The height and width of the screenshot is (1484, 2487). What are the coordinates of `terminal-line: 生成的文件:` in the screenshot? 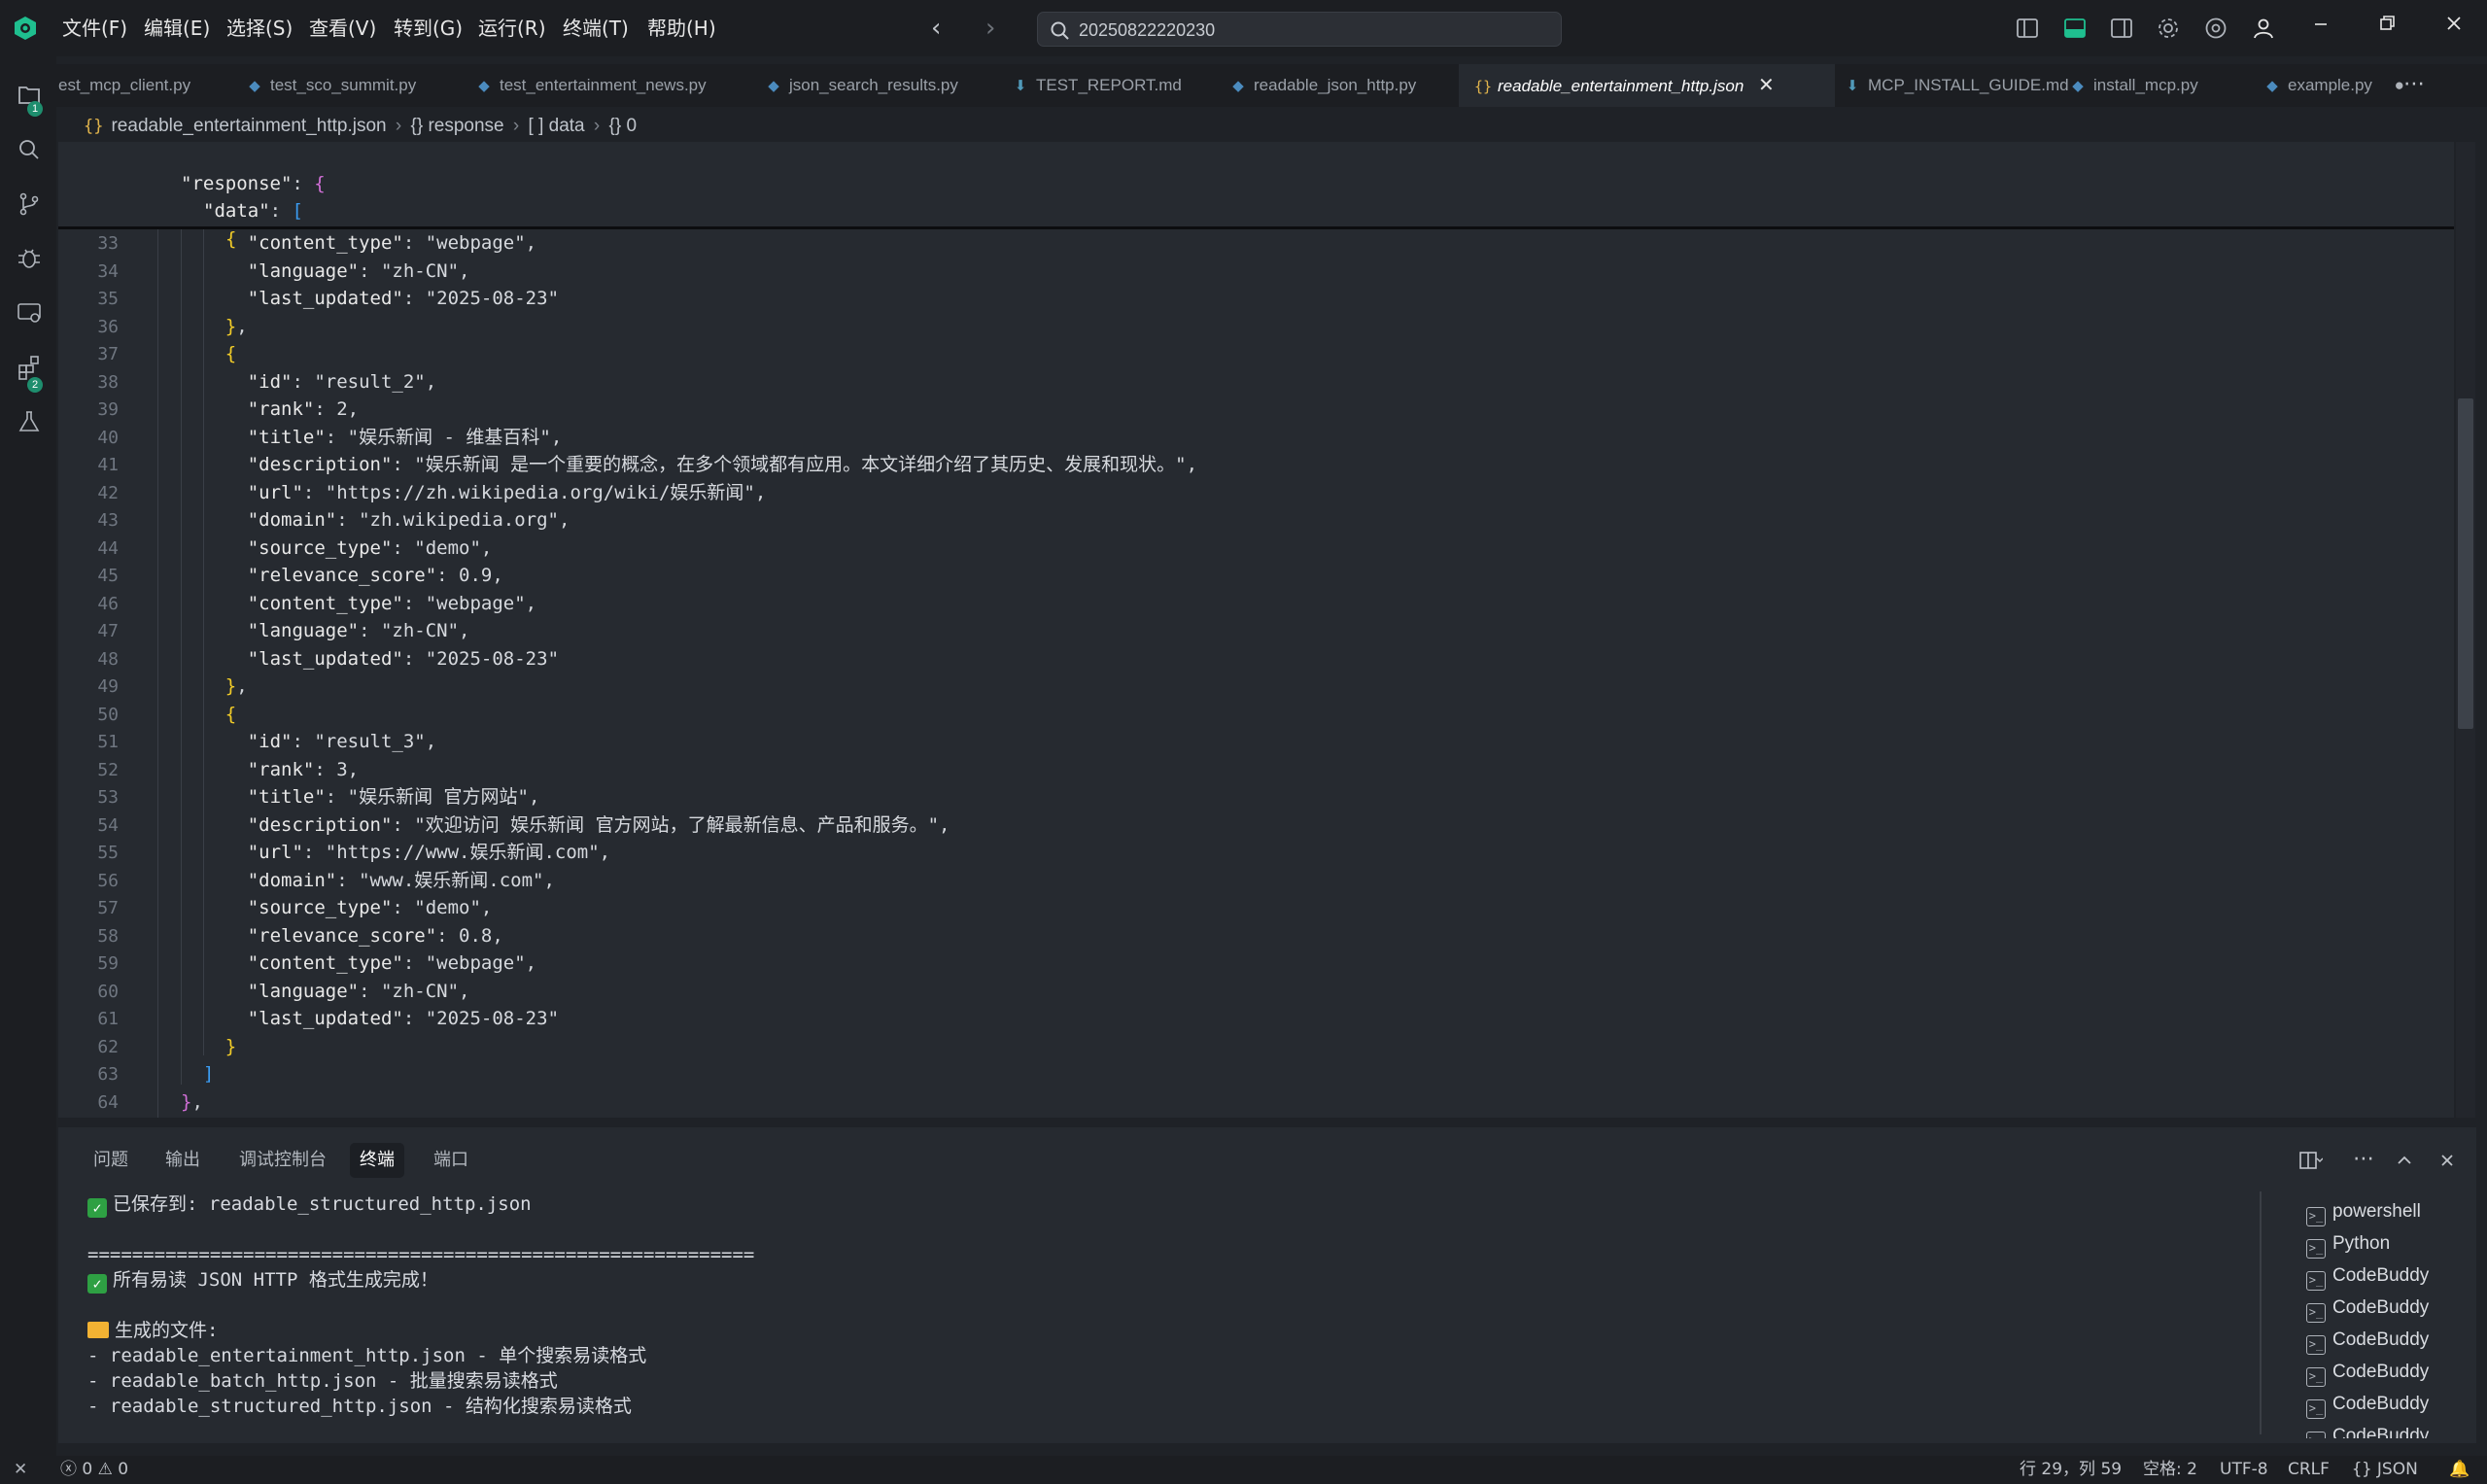 It's located at (153, 1330).